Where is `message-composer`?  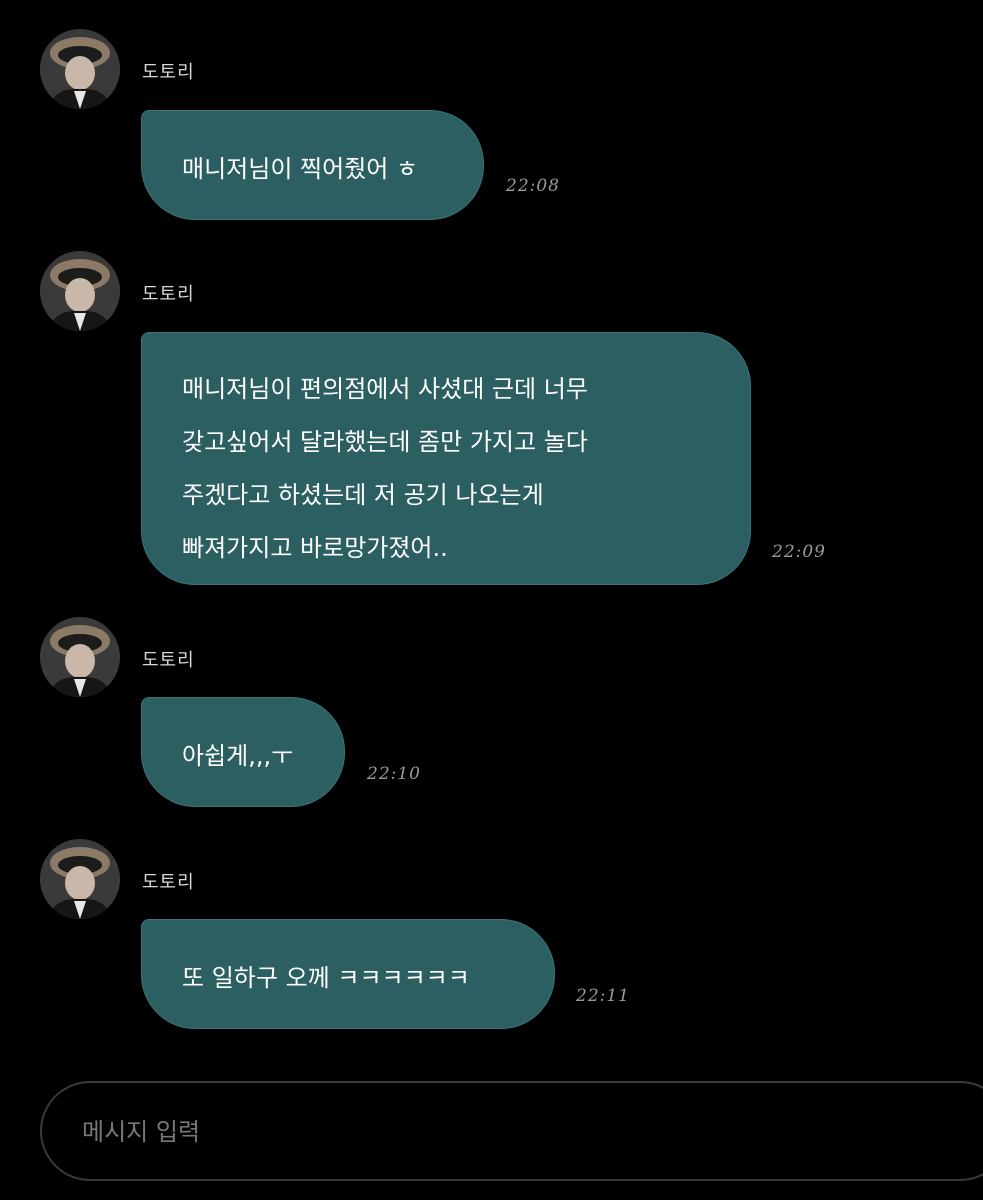 message-composer is located at coordinates (511, 1131).